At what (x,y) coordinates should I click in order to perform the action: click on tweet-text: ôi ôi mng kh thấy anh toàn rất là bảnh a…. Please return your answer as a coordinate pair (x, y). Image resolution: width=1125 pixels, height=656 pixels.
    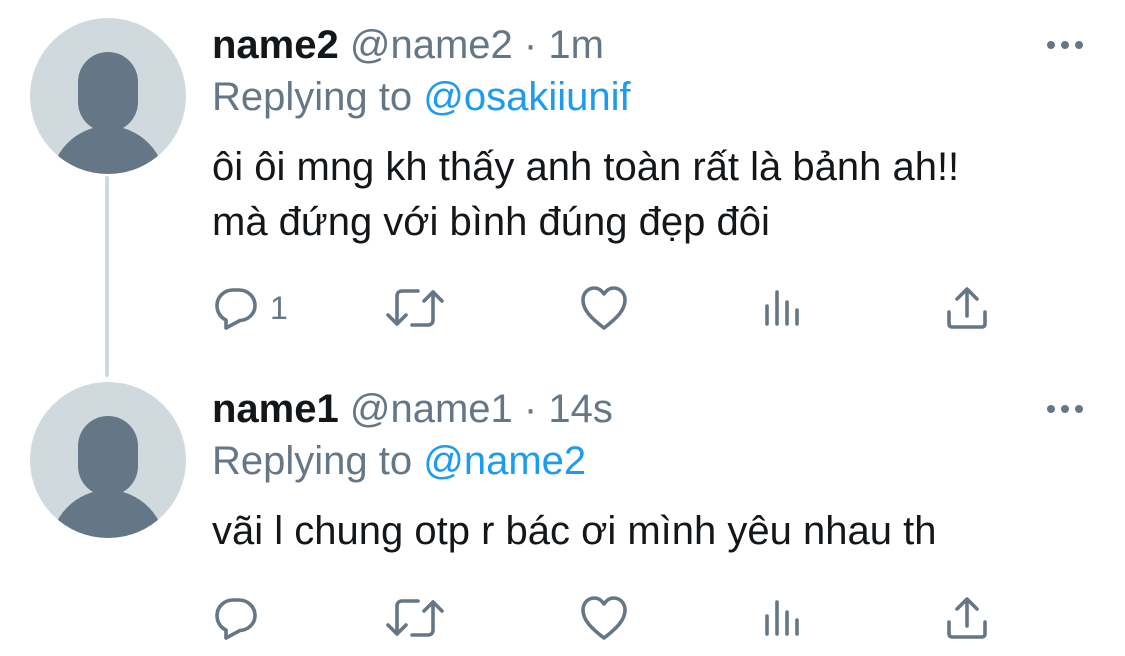
    Looking at the image, I should click on (652, 195).